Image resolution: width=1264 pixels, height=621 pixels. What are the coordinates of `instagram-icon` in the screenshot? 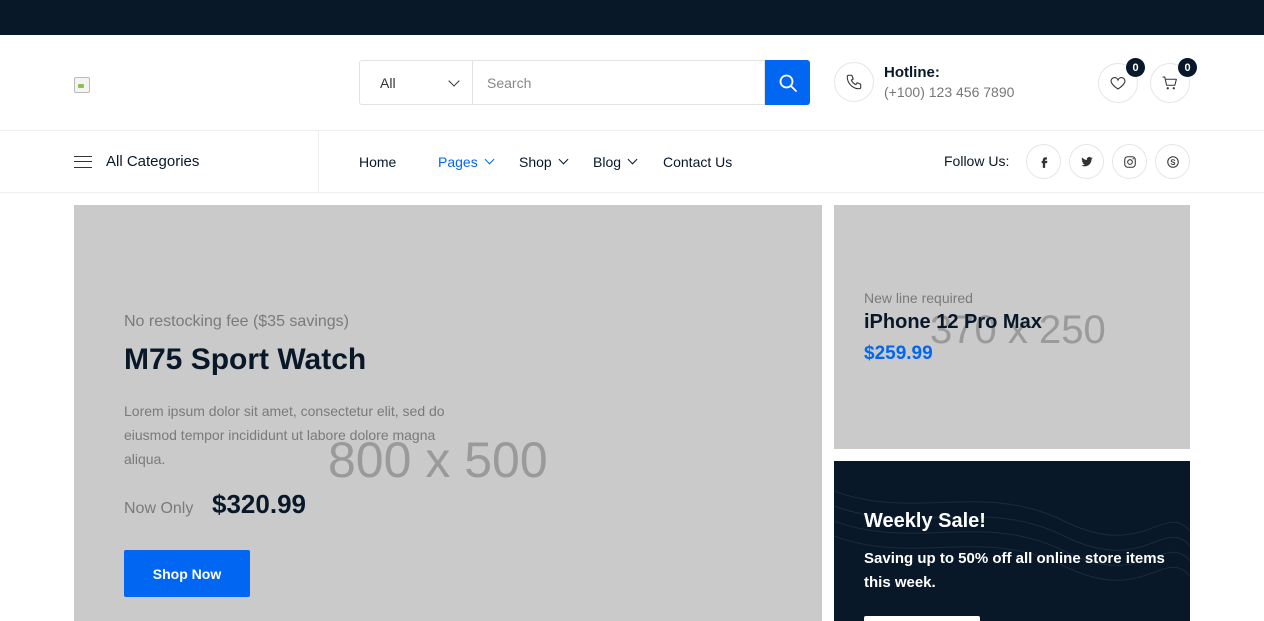 It's located at (1129, 161).